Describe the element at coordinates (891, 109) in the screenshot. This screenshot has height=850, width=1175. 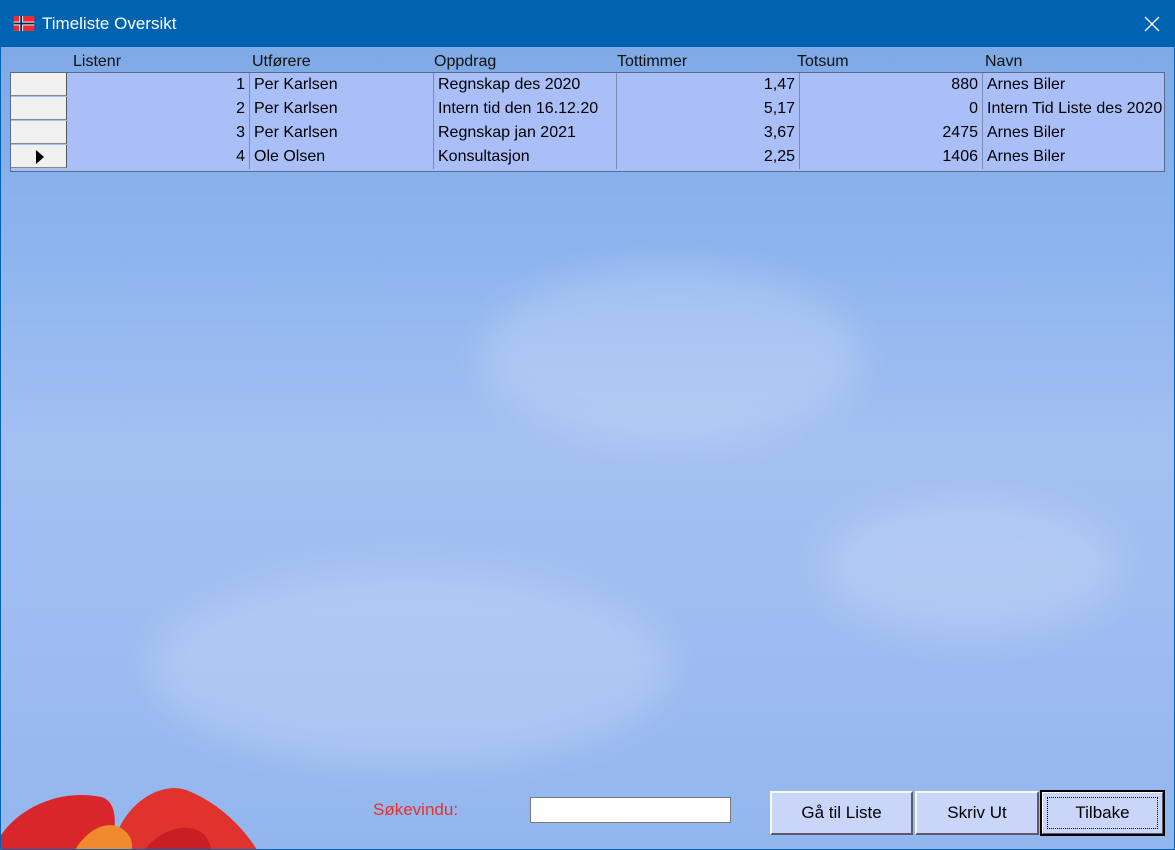
I see `cell-totsum: 0` at that location.